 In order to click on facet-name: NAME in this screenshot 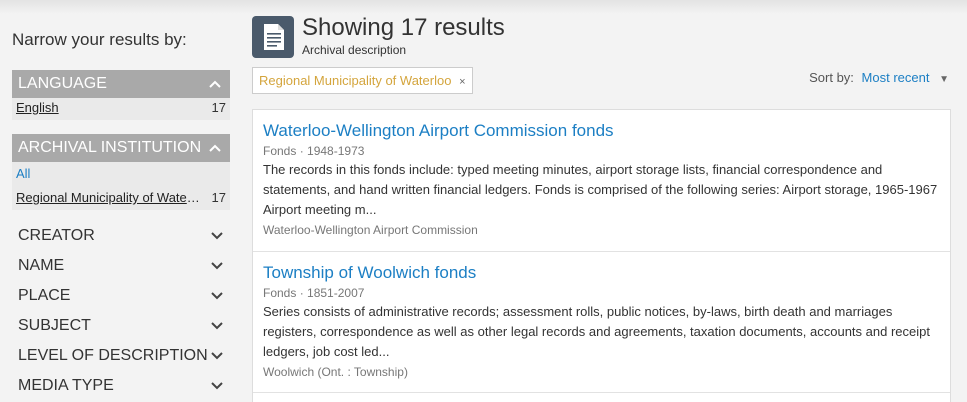, I will do `click(121, 266)`.